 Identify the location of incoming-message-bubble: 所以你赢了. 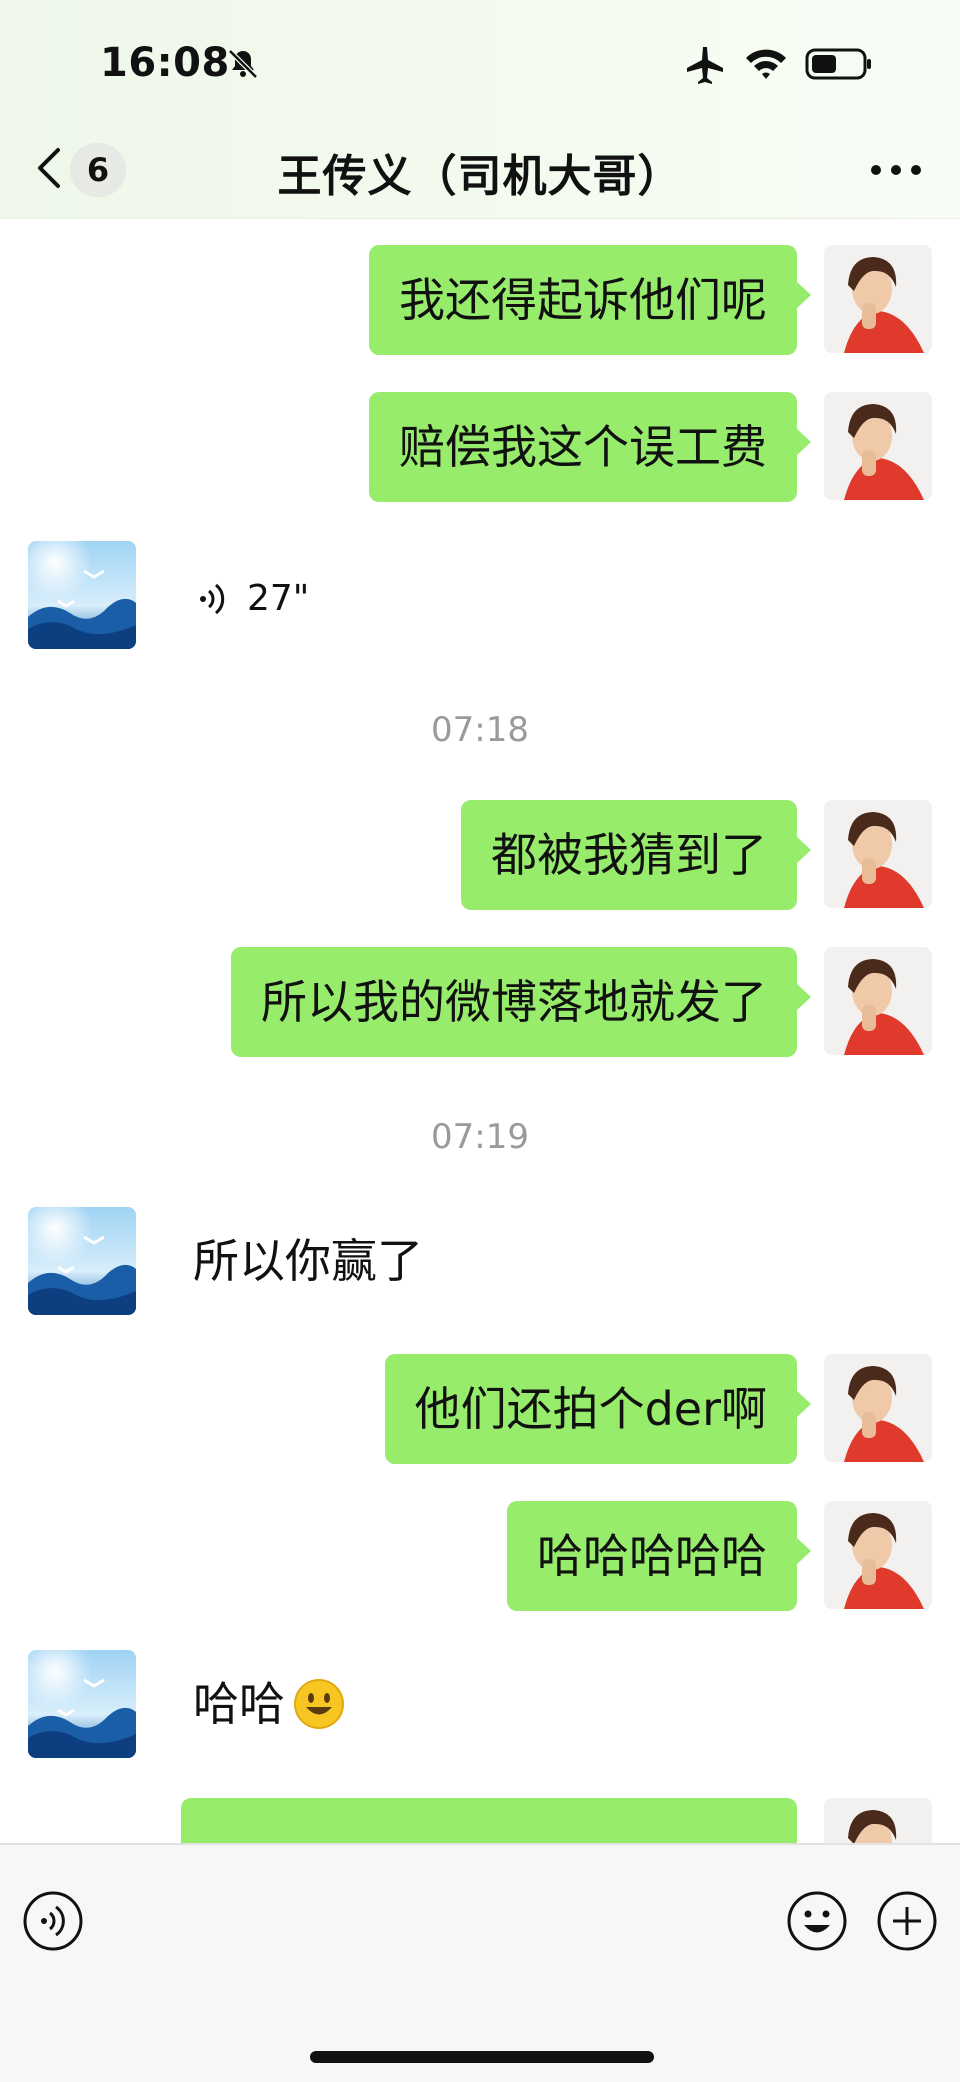
(308, 1261).